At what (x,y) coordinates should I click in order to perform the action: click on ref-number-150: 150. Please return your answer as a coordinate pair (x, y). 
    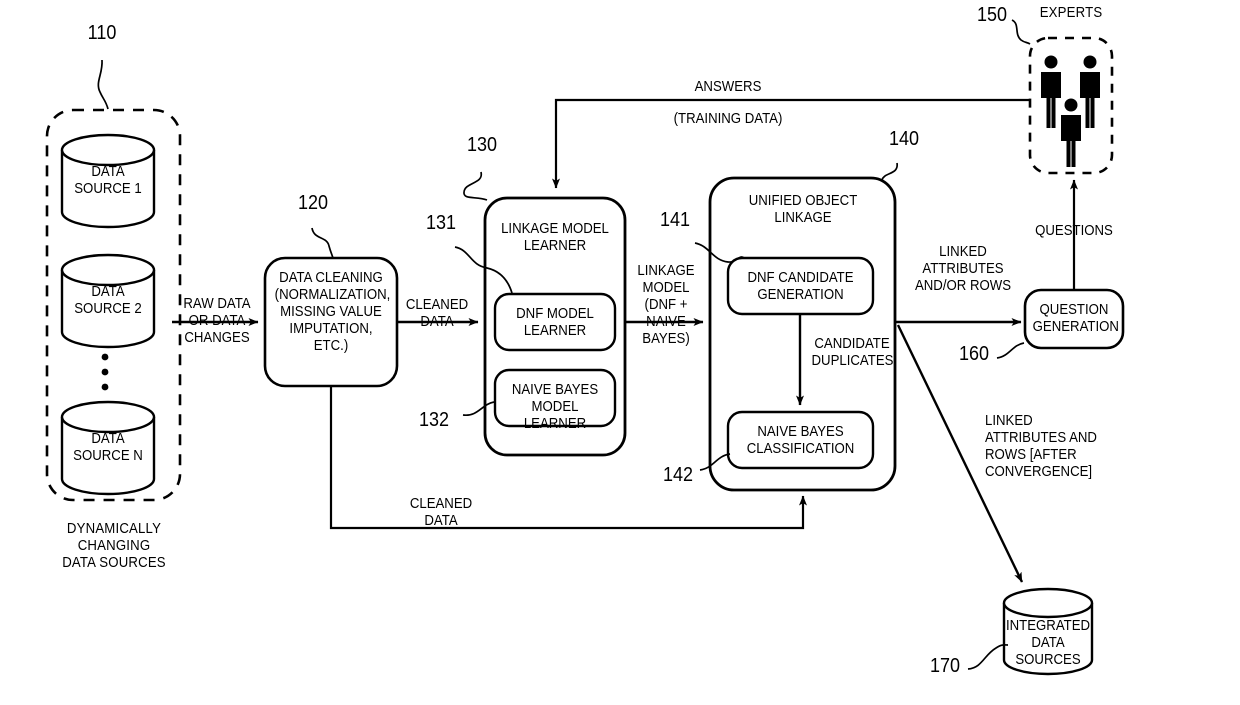
    Looking at the image, I should click on (992, 15).